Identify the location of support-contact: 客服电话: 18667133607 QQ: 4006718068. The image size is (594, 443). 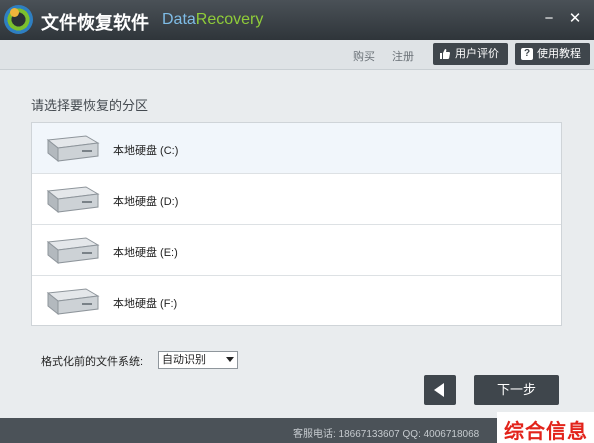
(386, 434).